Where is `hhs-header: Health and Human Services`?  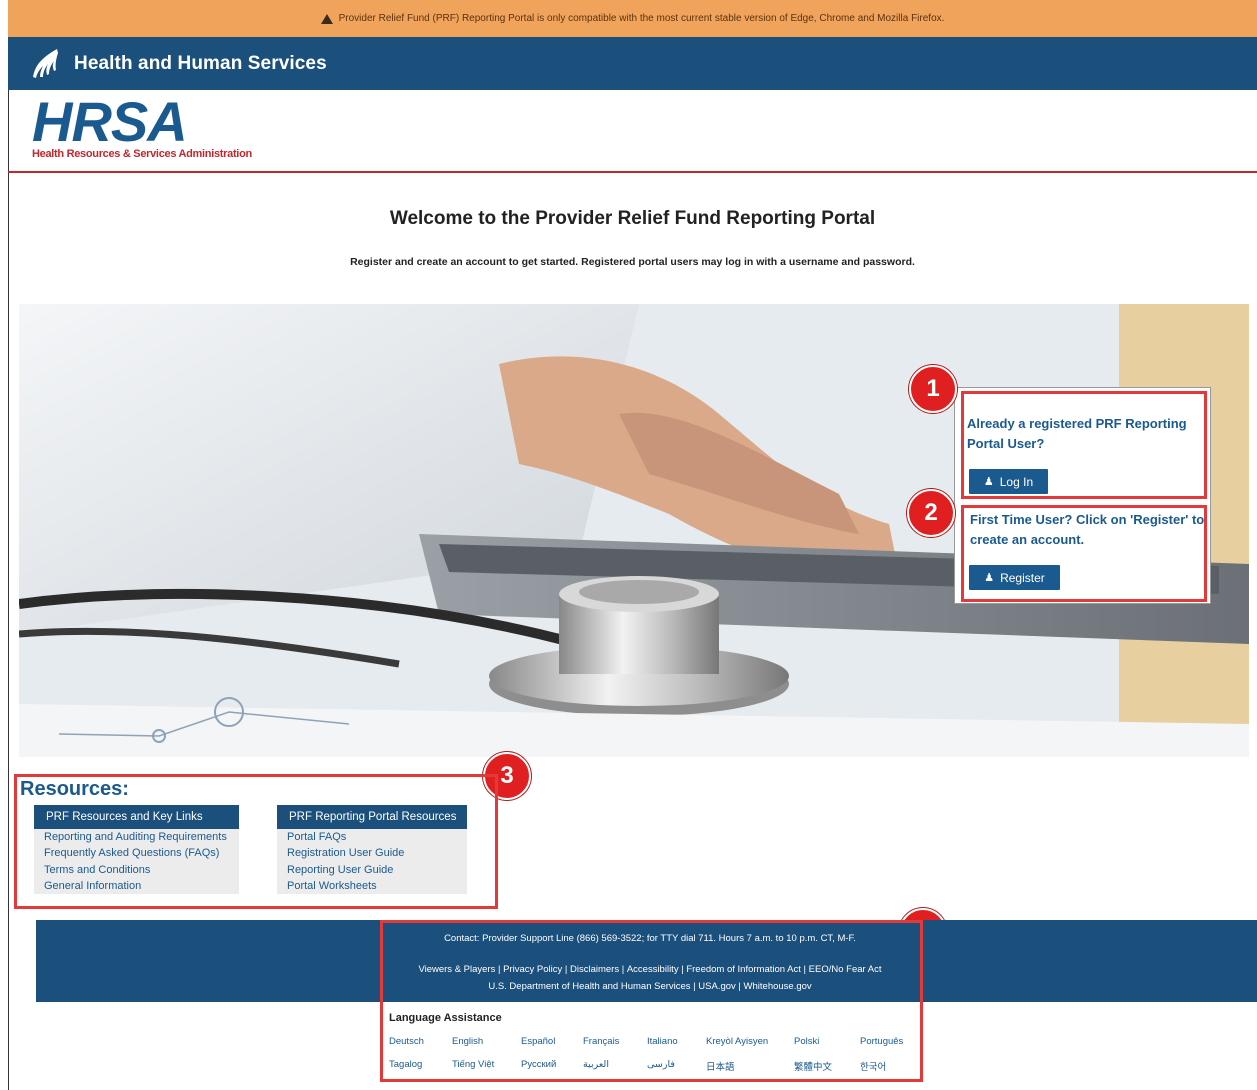 hhs-header: Health and Human Services is located at coordinates (632, 63).